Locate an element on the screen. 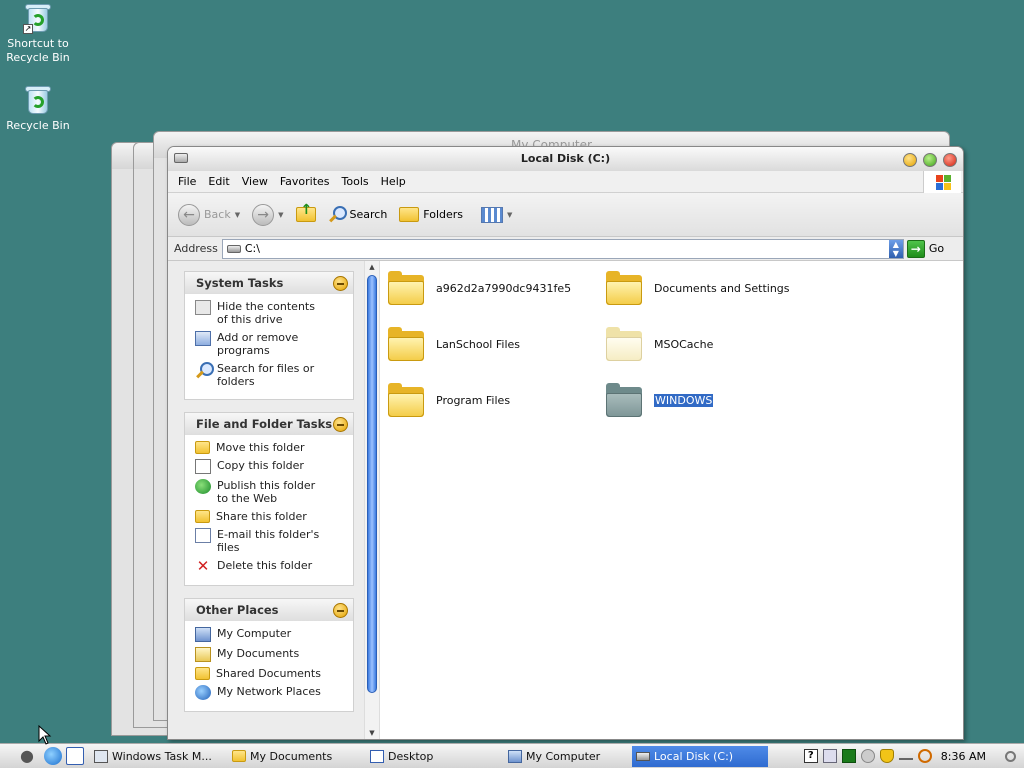 This screenshot has width=1024, height=768. menu-favorites: Favorites is located at coordinates (307, 181).